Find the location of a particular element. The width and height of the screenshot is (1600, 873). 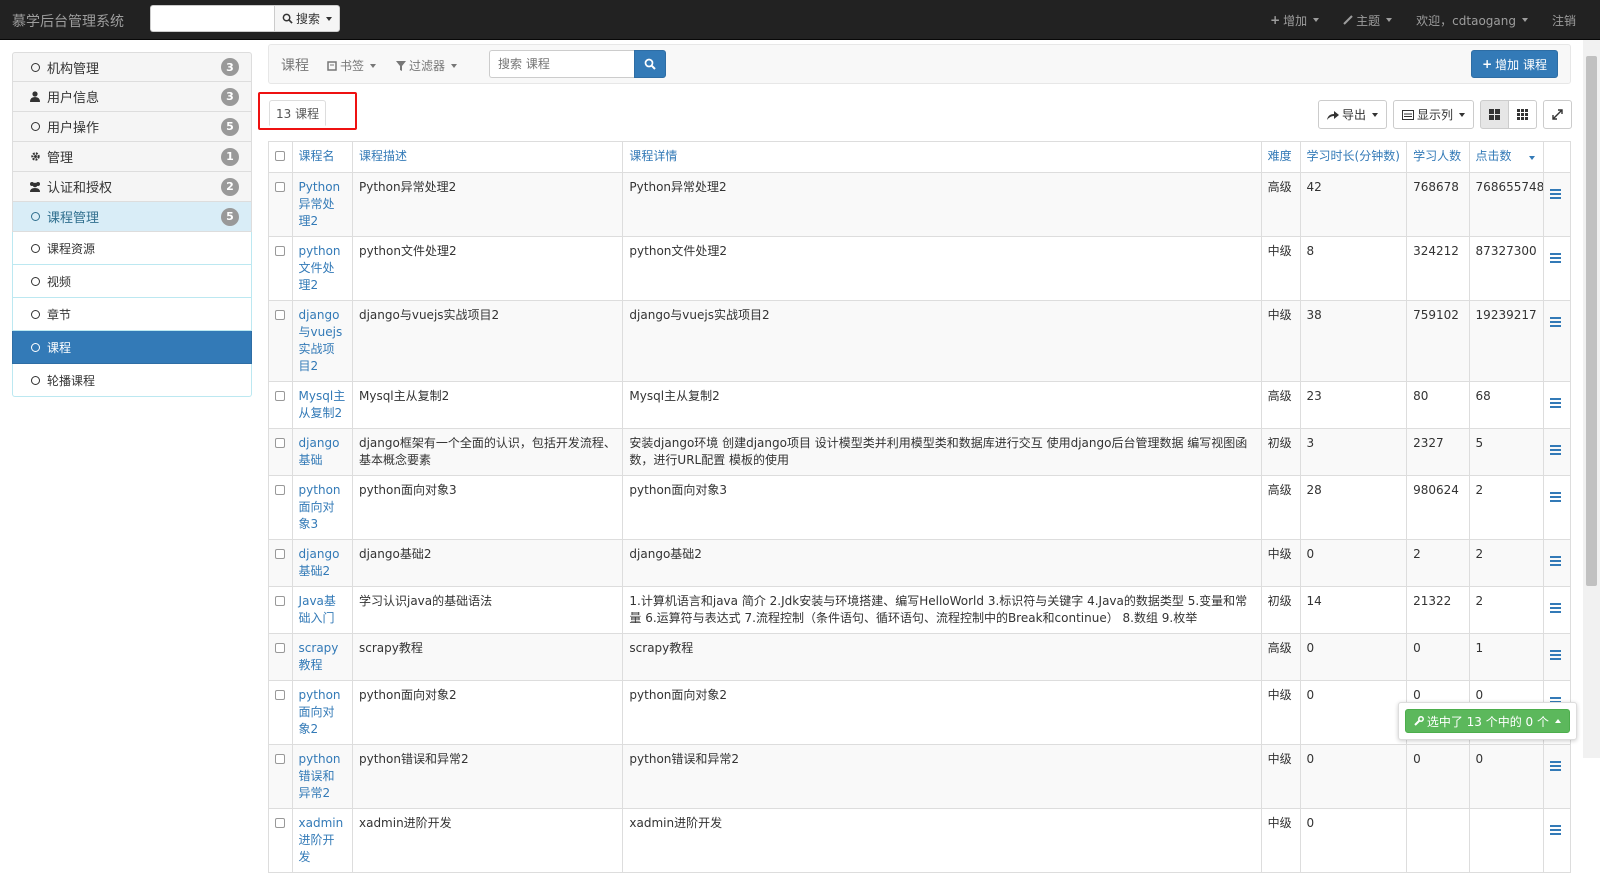

nav-theme-menu: 主题 is located at coordinates (1367, 20).